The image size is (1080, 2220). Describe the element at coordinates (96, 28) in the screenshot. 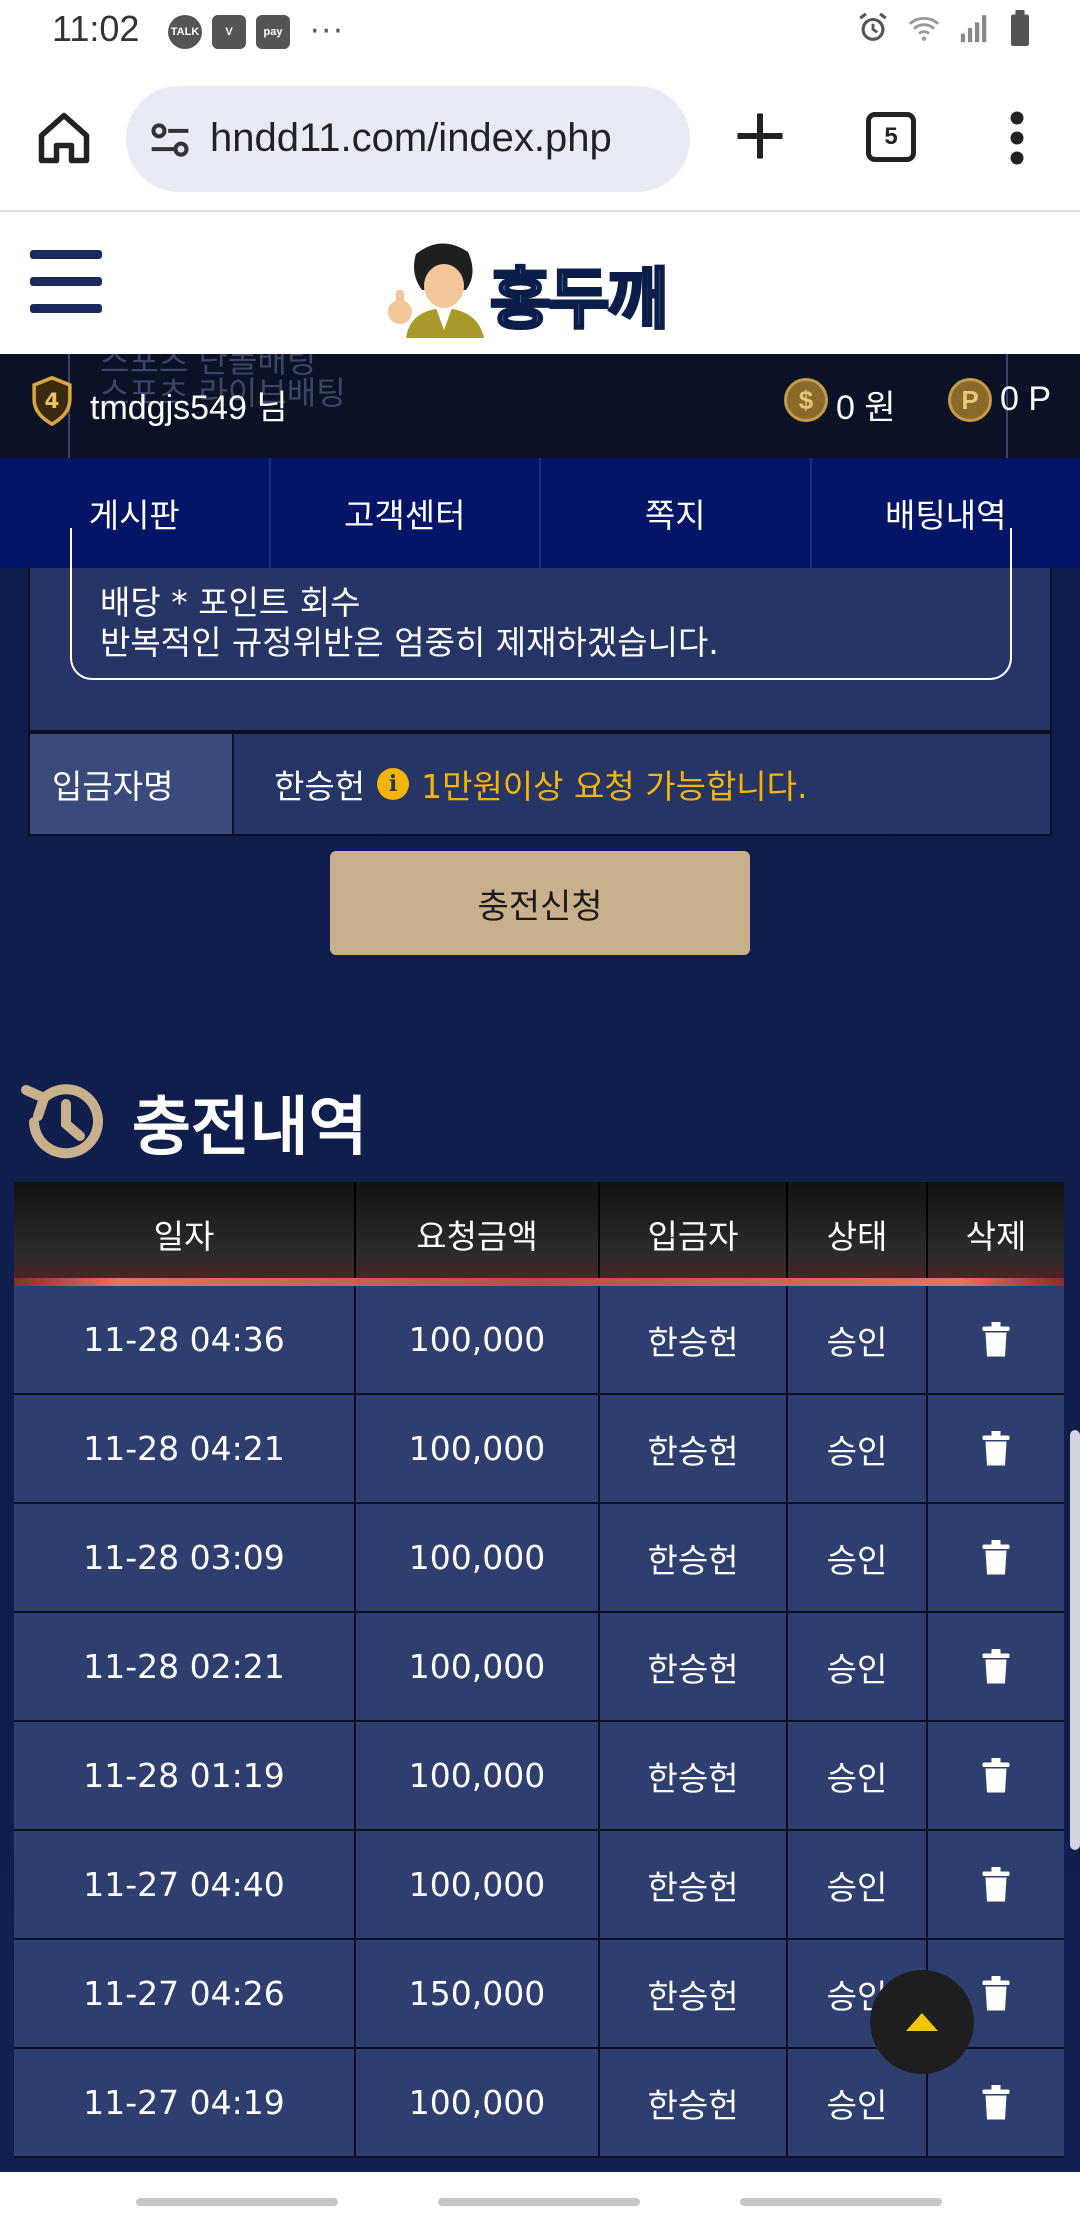

I see `status-time: 11:02` at that location.